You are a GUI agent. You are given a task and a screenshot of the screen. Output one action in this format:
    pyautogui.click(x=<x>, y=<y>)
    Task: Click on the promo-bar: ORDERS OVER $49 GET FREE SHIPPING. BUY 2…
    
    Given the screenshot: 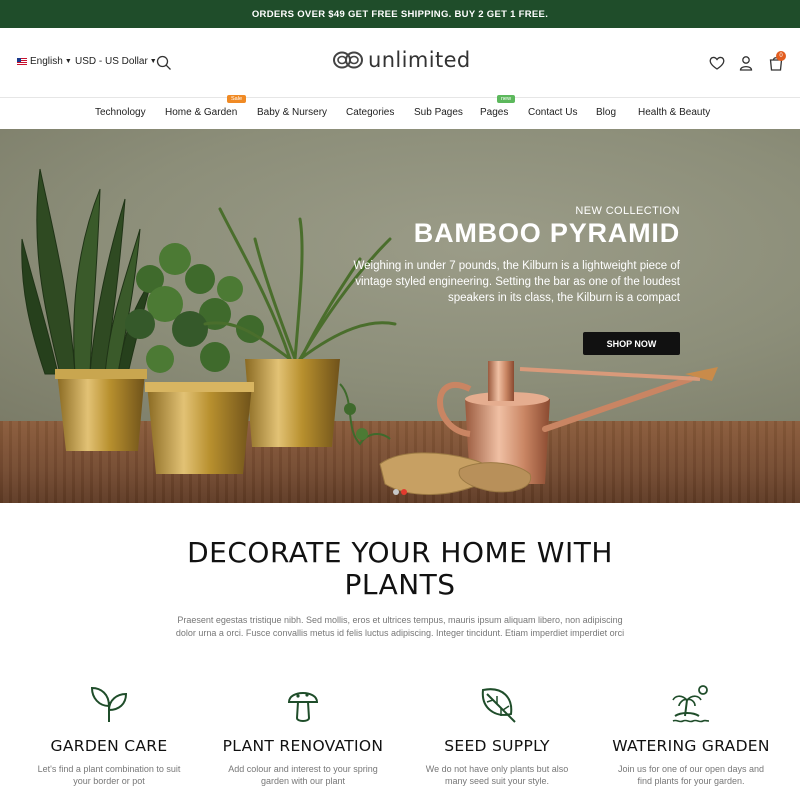 What is the action you would take?
    pyautogui.click(x=400, y=14)
    